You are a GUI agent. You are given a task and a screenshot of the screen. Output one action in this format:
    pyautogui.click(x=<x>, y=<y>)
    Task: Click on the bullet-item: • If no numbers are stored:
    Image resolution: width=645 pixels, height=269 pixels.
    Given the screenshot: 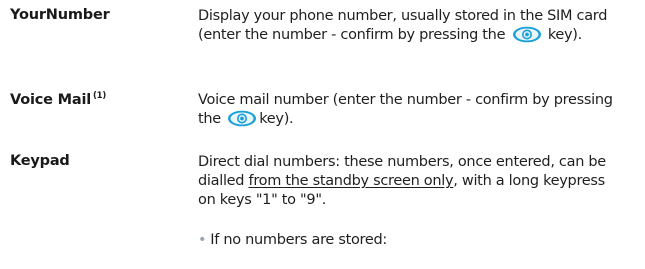 What is the action you would take?
    pyautogui.click(x=408, y=240)
    